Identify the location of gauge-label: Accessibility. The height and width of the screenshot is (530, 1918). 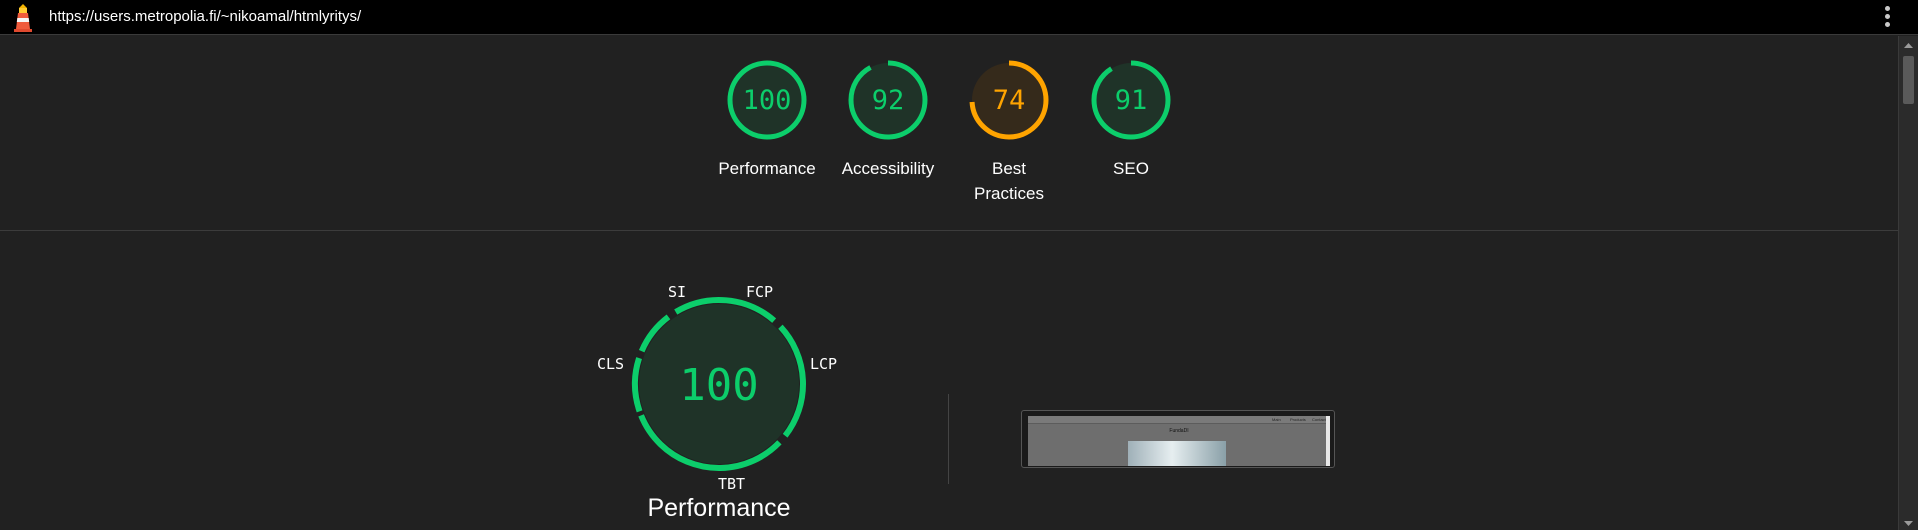
(888, 168).